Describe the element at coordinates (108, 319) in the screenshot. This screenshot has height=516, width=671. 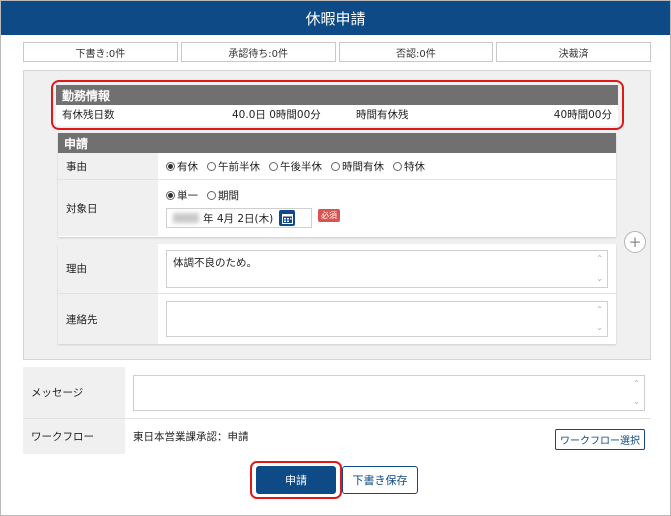
I see `contact-label: 連絡先` at that location.